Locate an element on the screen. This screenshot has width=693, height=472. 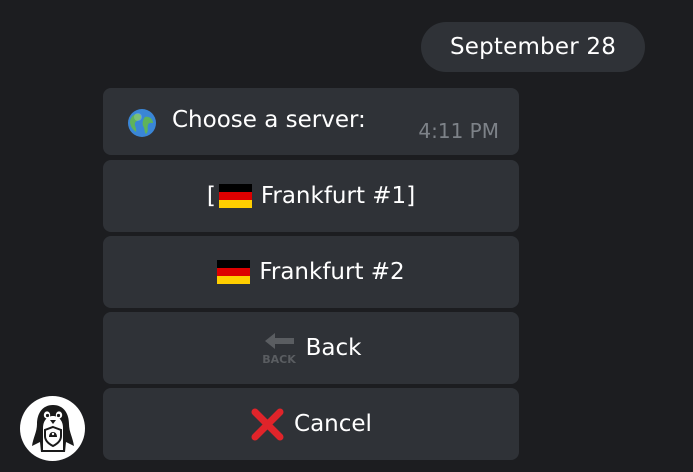
selected-bracket-close: ] is located at coordinates (411, 196).